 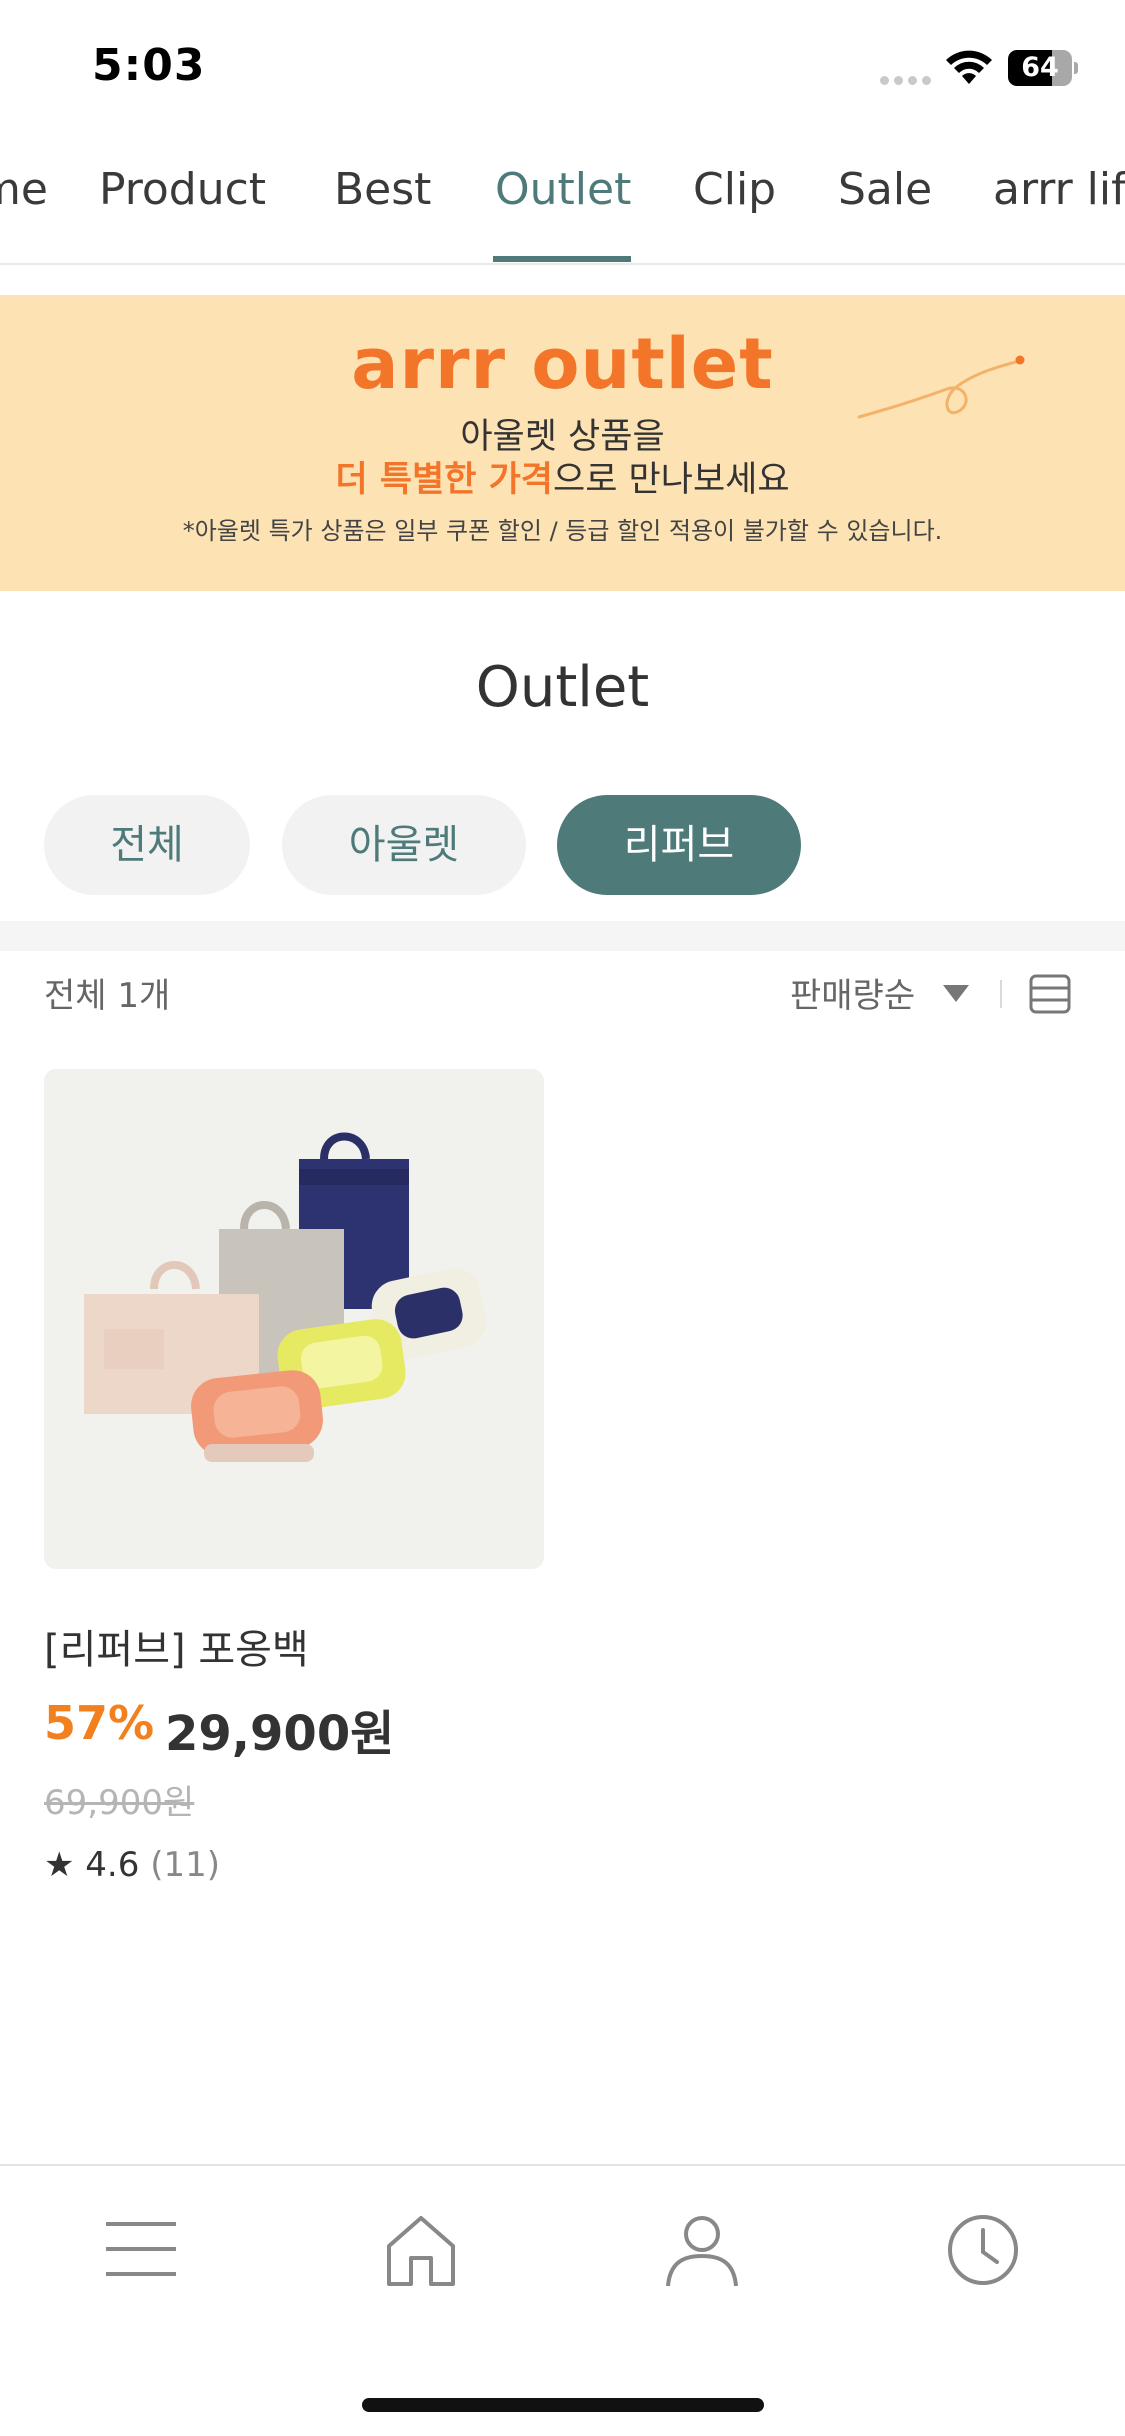 What do you see at coordinates (671, 480) in the screenshot?
I see `banner-tagline-rest: 으로 만나보세요` at bounding box center [671, 480].